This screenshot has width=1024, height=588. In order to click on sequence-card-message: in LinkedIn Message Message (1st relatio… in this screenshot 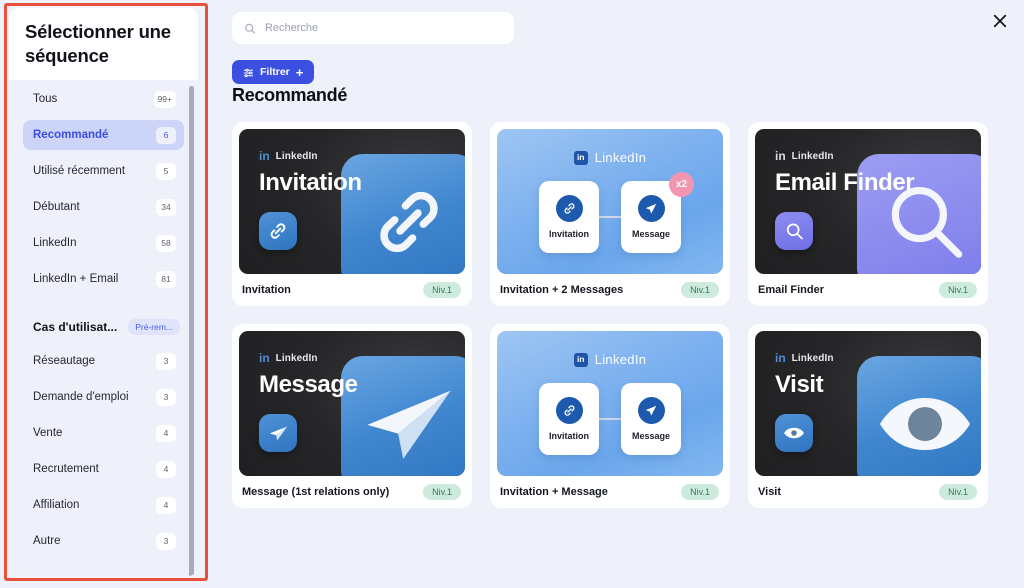, I will do `click(352, 416)`.